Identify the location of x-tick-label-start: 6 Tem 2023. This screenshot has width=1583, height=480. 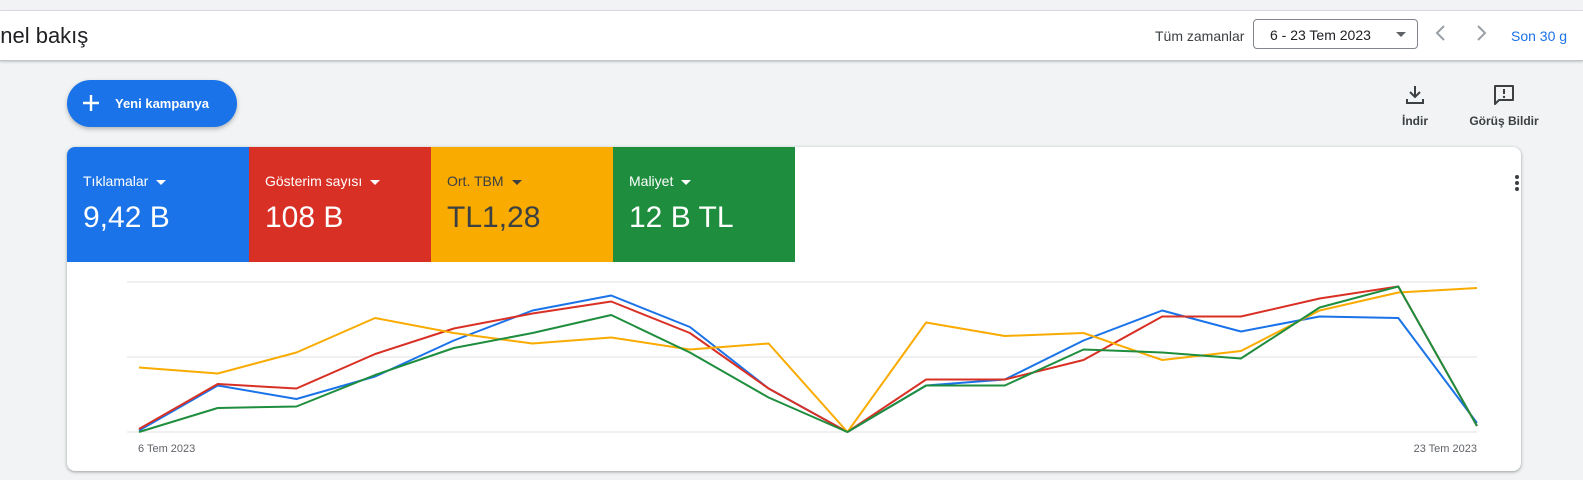
(166, 449).